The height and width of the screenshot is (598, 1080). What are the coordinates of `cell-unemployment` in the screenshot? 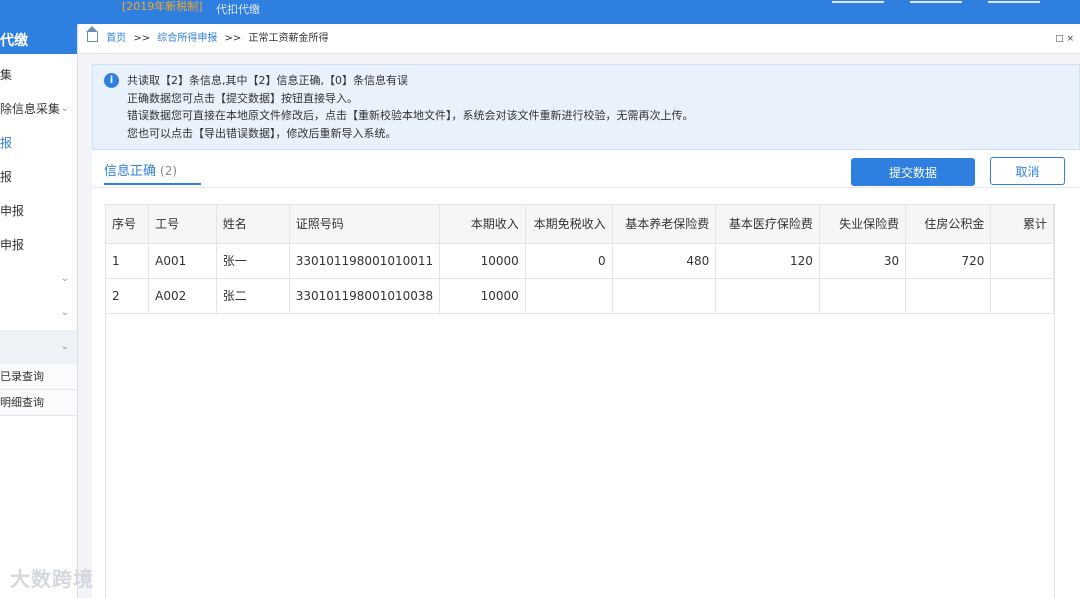 It's located at (863, 296).